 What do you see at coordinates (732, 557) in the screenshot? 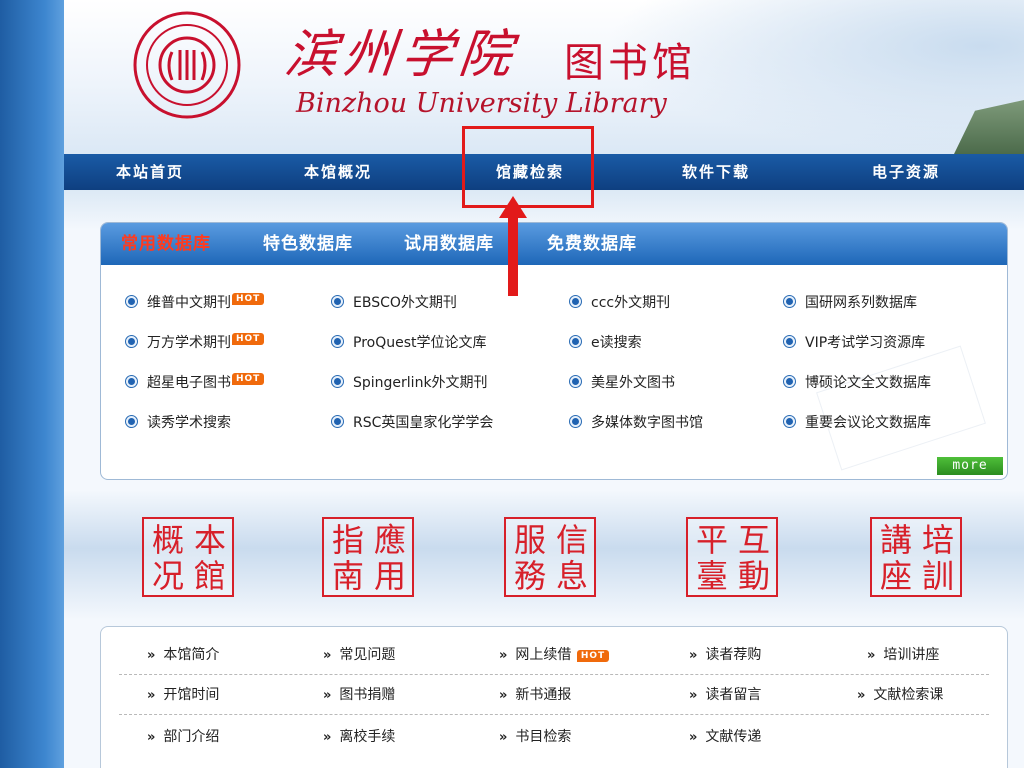
I see `stamp-interaction: 互 平 動 臺` at bounding box center [732, 557].